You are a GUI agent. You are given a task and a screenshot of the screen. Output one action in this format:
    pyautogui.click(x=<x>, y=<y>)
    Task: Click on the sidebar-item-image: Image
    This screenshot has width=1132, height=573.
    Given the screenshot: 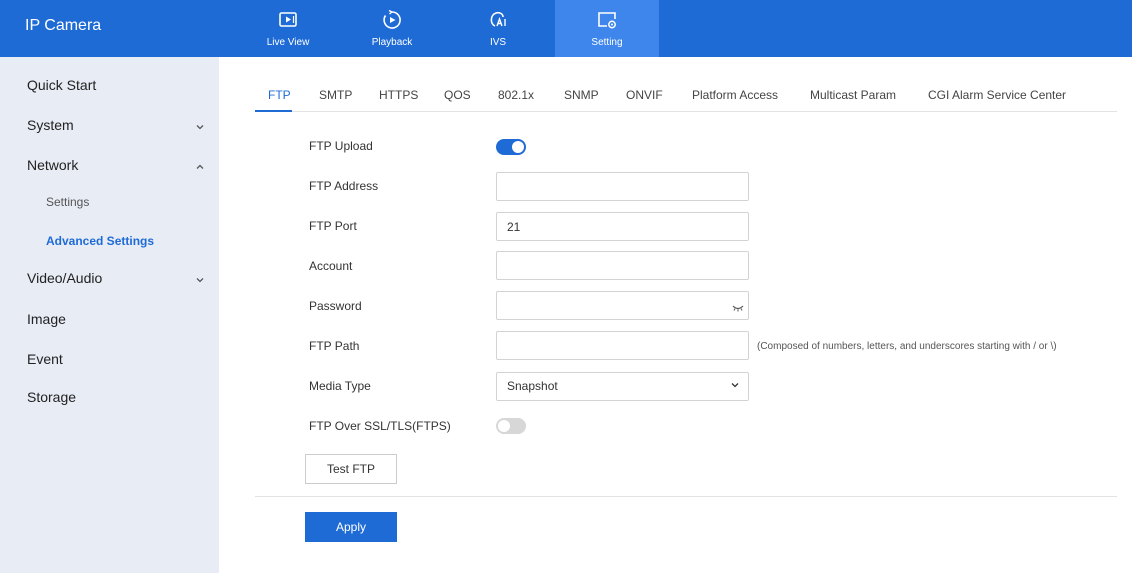 What is the action you would take?
    pyautogui.click(x=117, y=319)
    